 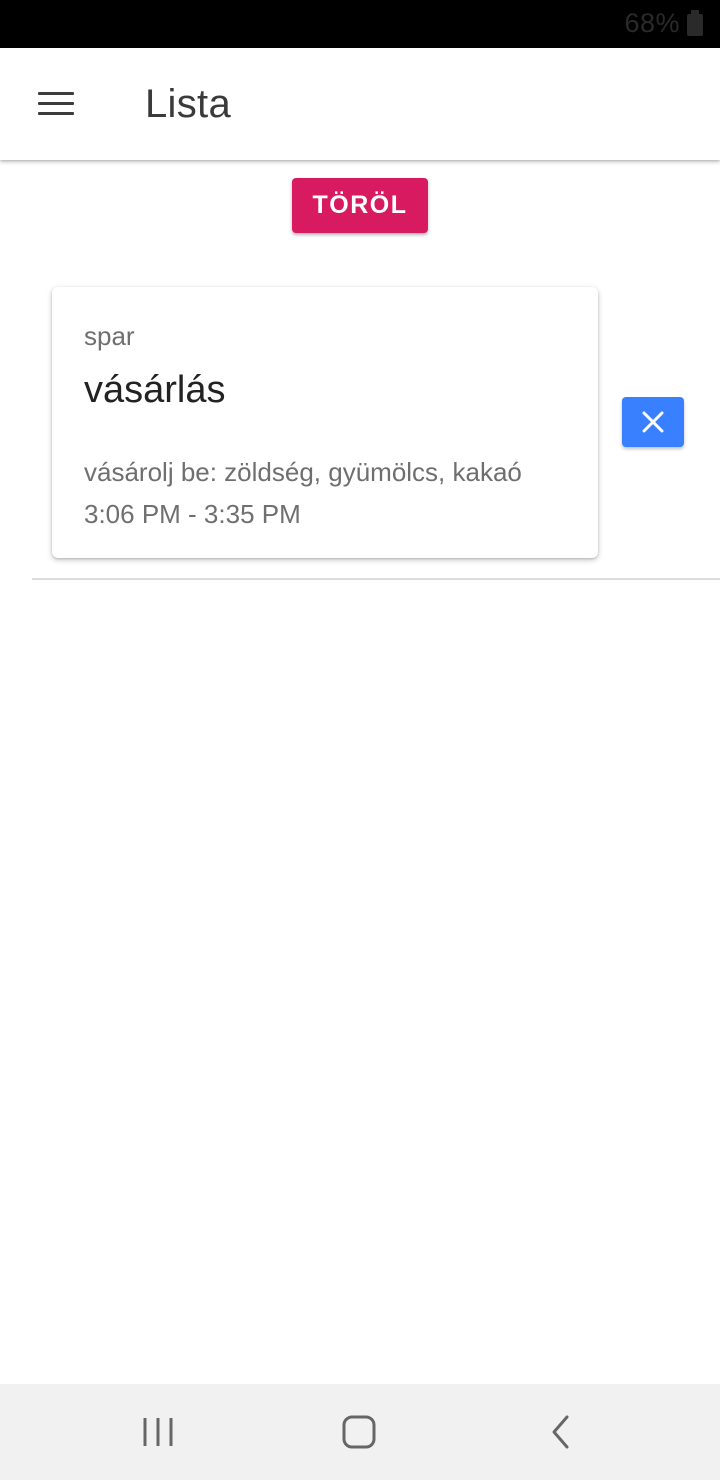 I want to click on toolbar: Lista, so click(x=360, y=104).